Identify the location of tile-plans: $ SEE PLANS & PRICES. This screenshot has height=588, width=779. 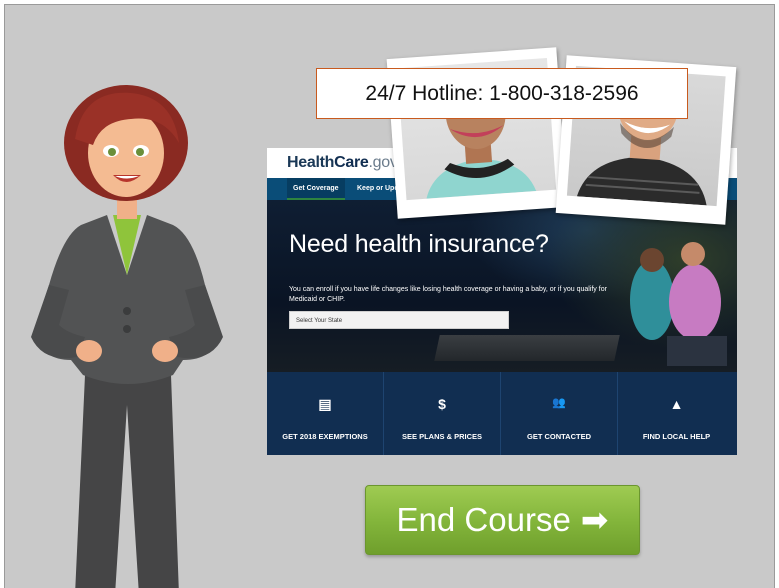
(442, 413).